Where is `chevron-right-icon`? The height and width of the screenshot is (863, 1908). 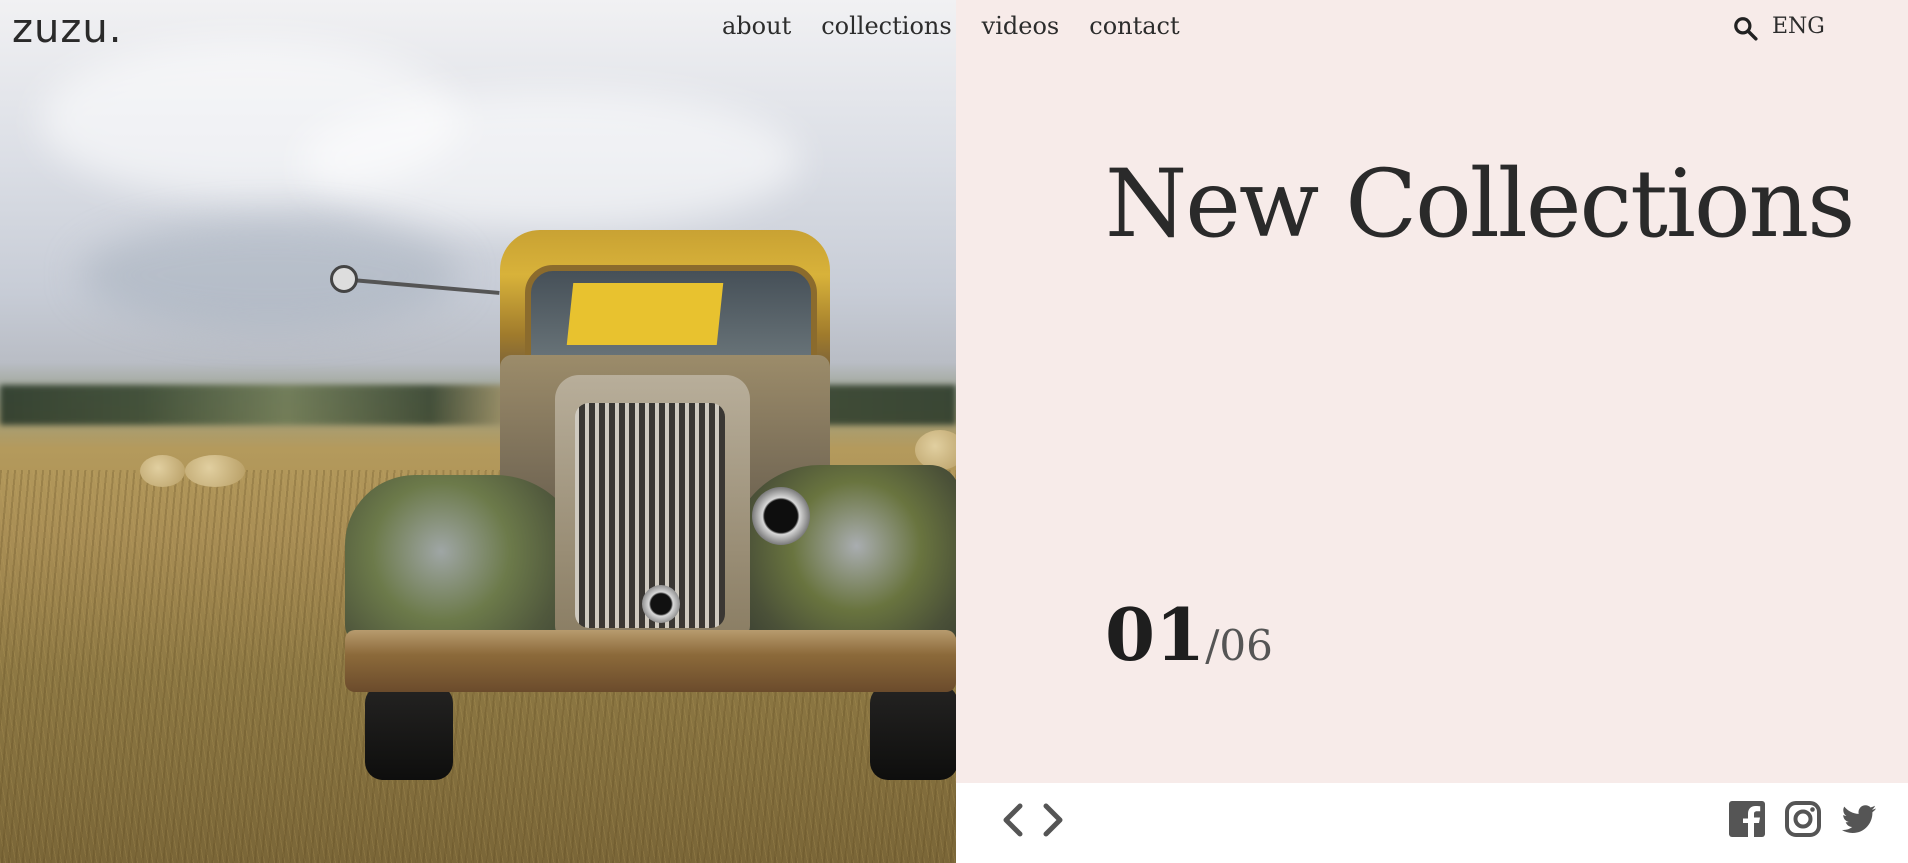
chevron-right-icon is located at coordinates (1053, 820).